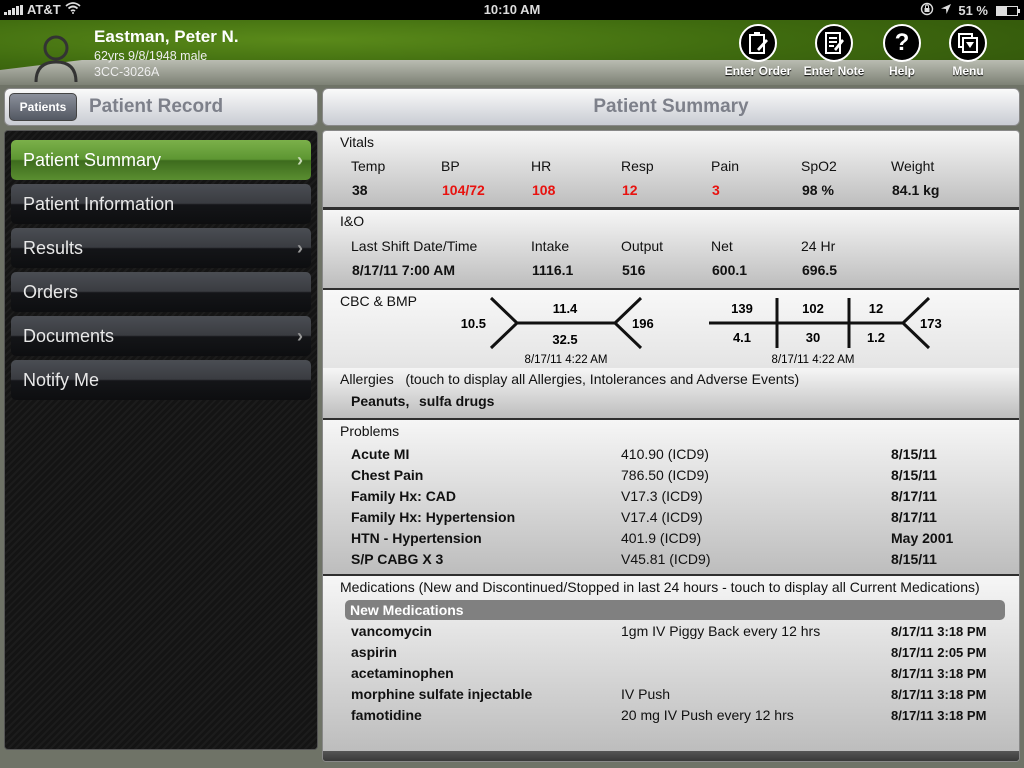 This screenshot has width=1024, height=768. I want to click on bmp-timestamp: 8/17/11 4:22 AM, so click(813, 360).